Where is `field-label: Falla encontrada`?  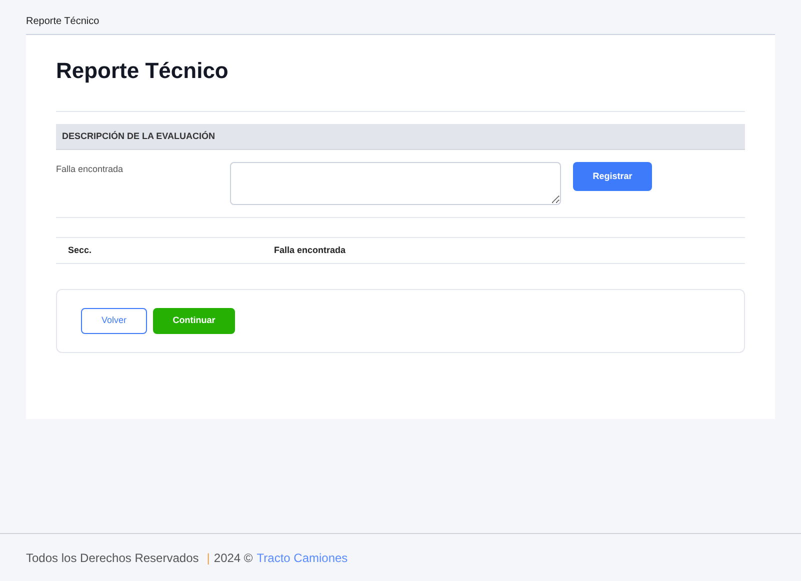
field-label: Falla encontrada is located at coordinates (90, 169).